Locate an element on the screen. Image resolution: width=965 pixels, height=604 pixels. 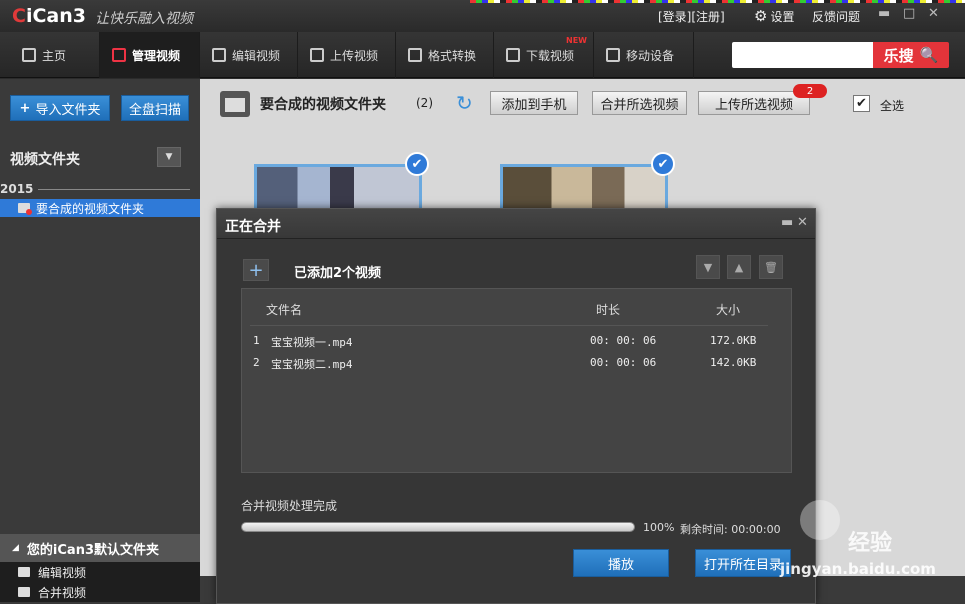
watermark-text: 经验 is located at coordinates (870, 543).